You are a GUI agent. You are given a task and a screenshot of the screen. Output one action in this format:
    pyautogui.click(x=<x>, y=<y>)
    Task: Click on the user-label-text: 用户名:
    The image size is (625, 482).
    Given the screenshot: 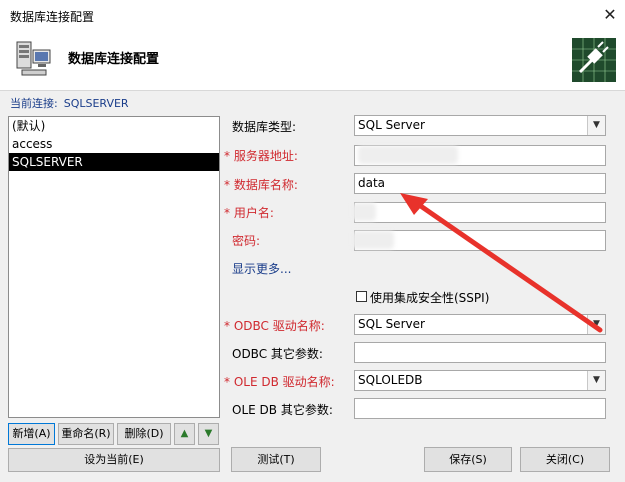 What is the action you would take?
    pyautogui.click(x=253, y=213)
    